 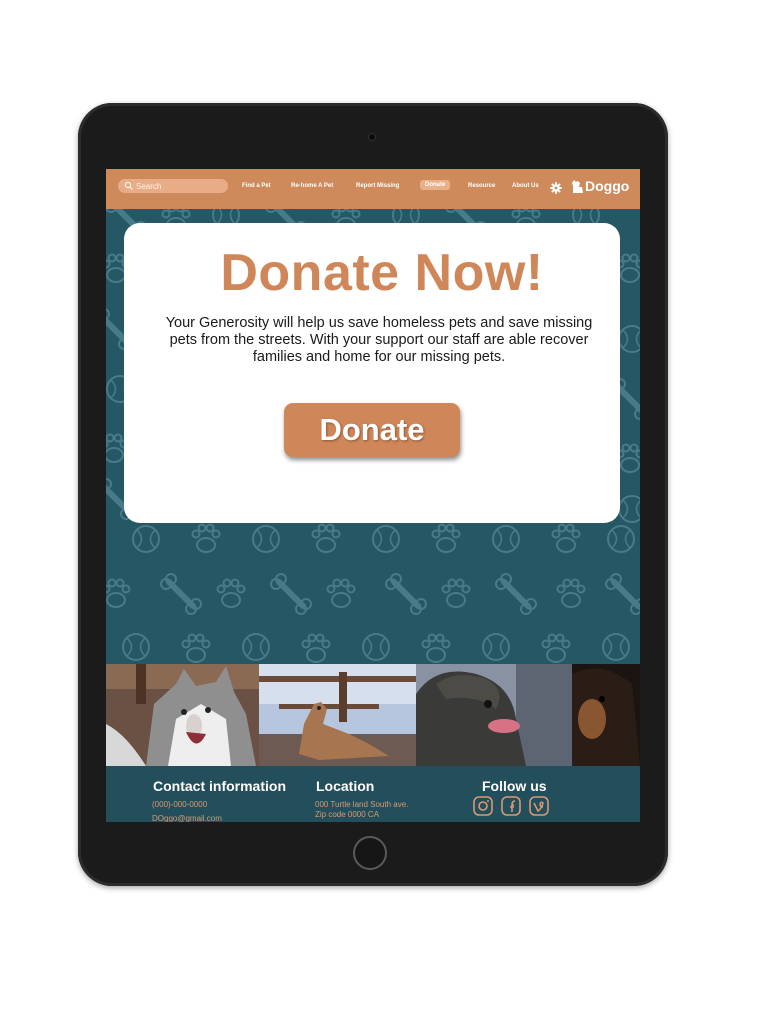 What do you see at coordinates (337, 715) in the screenshot?
I see `dog-on-dock-photo` at bounding box center [337, 715].